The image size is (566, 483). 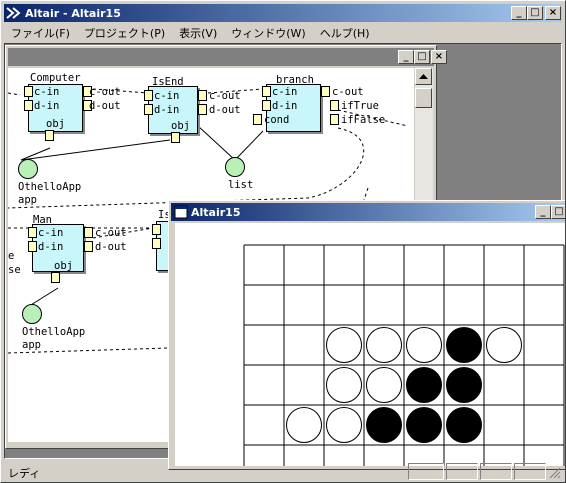 I want to click on arrow-up-icon, so click(x=423, y=76).